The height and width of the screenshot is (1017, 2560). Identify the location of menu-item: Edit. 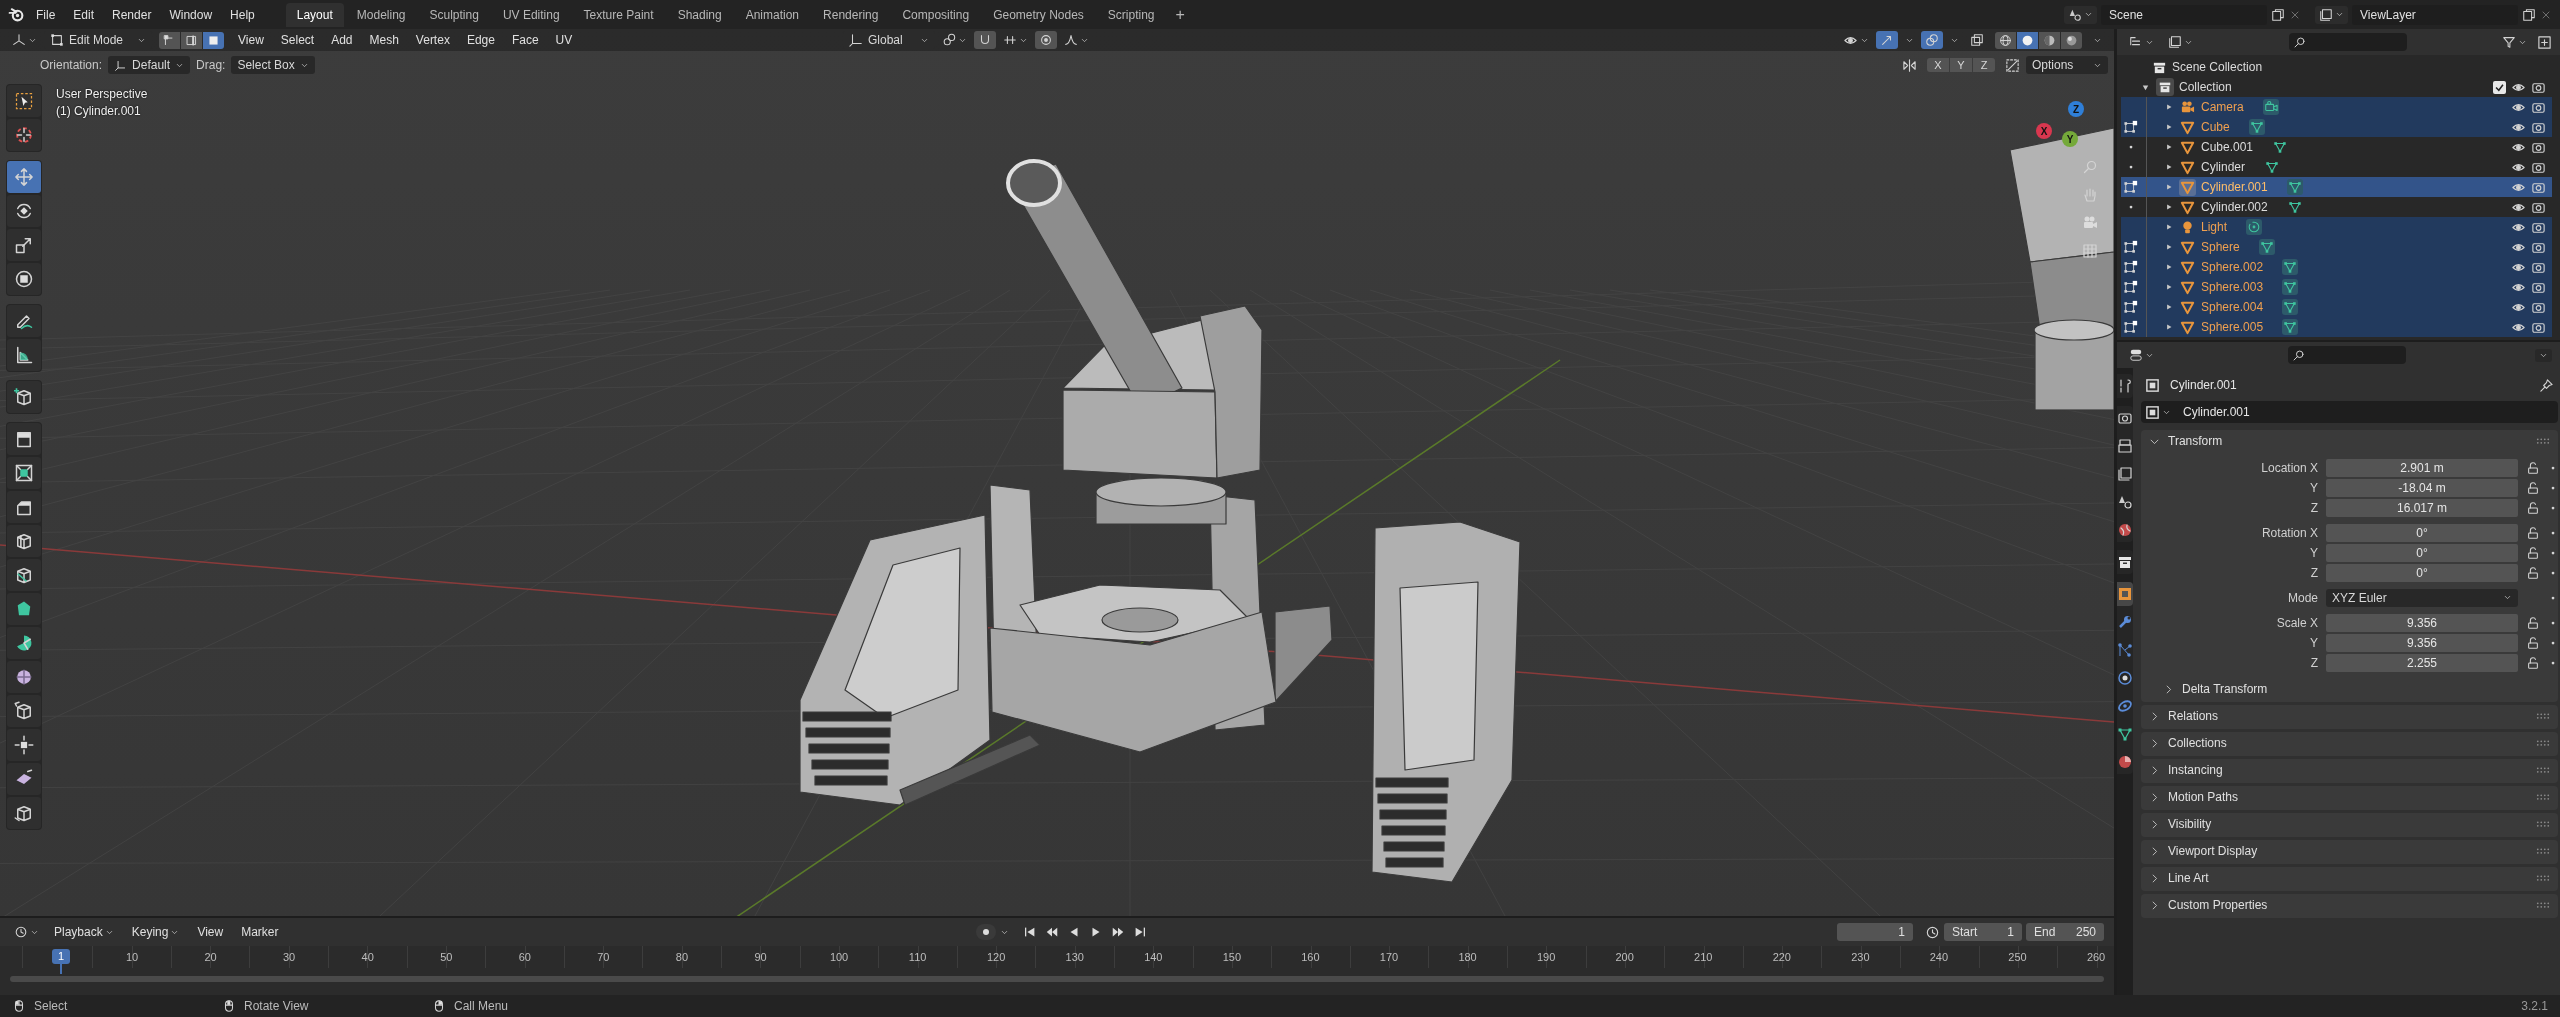
(84, 14).